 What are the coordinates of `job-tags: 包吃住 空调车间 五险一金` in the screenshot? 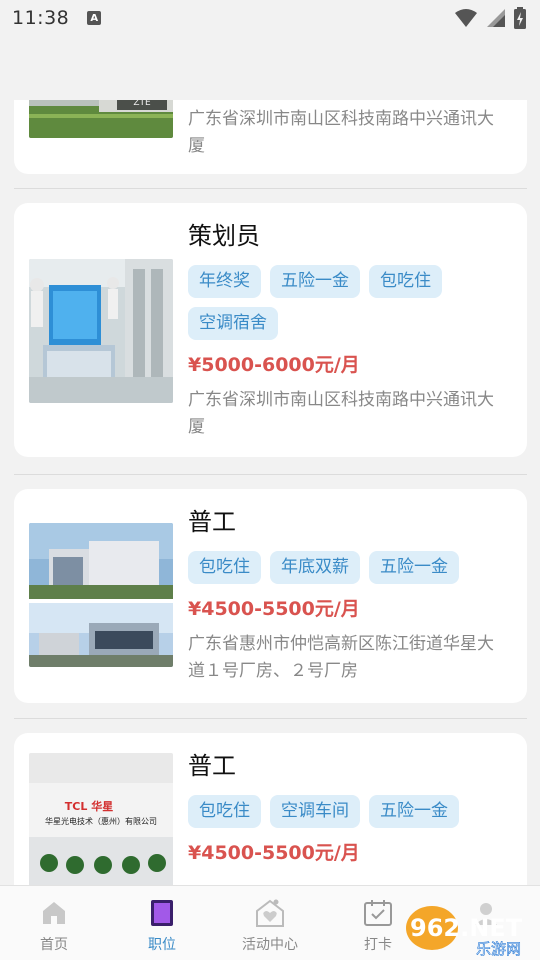 It's located at (338, 811).